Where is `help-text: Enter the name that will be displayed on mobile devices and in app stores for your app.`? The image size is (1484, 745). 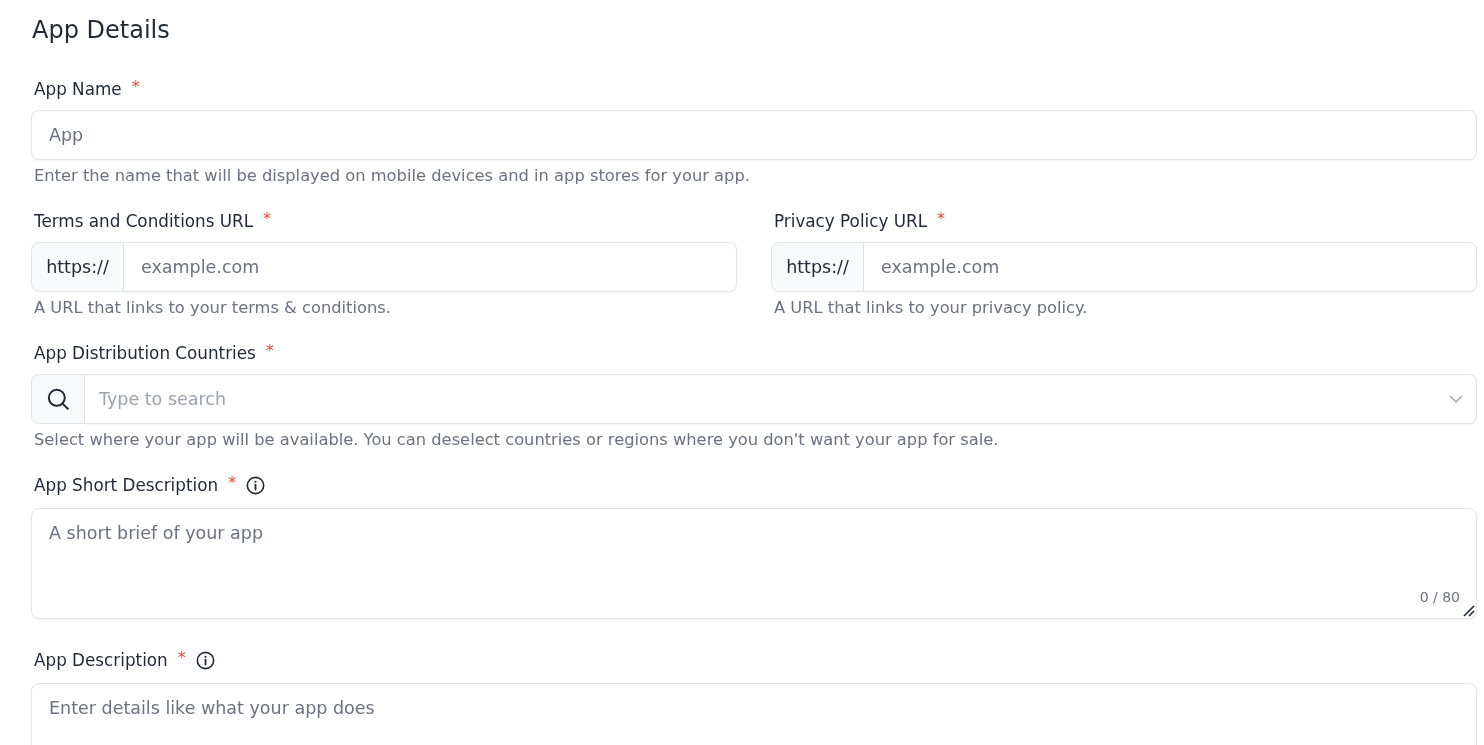
help-text: Enter the name that will be displayed on mobile devices and in app stores for your app. is located at coordinates (392, 176).